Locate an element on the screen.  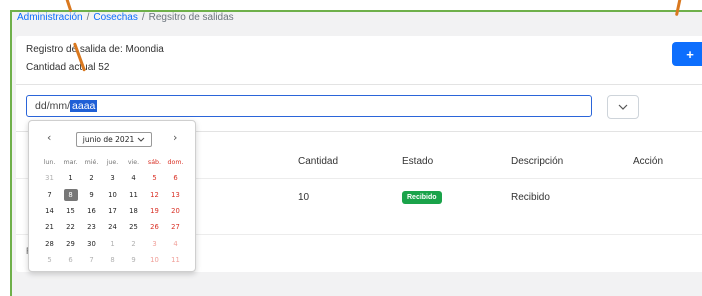
calendar-day: 29 is located at coordinates (70, 244).